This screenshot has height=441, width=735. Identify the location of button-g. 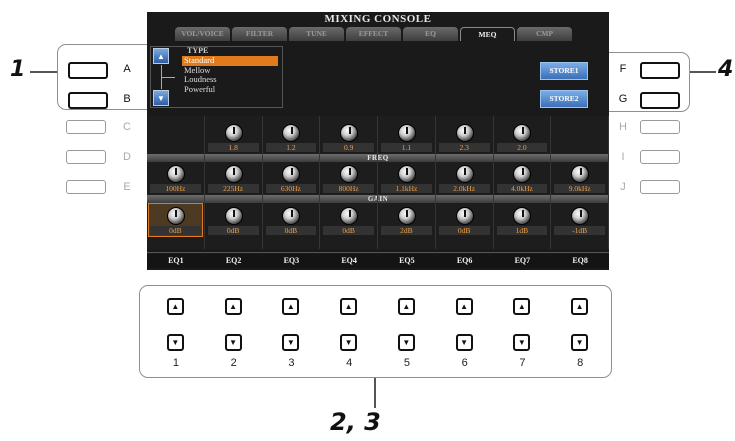
(660, 100).